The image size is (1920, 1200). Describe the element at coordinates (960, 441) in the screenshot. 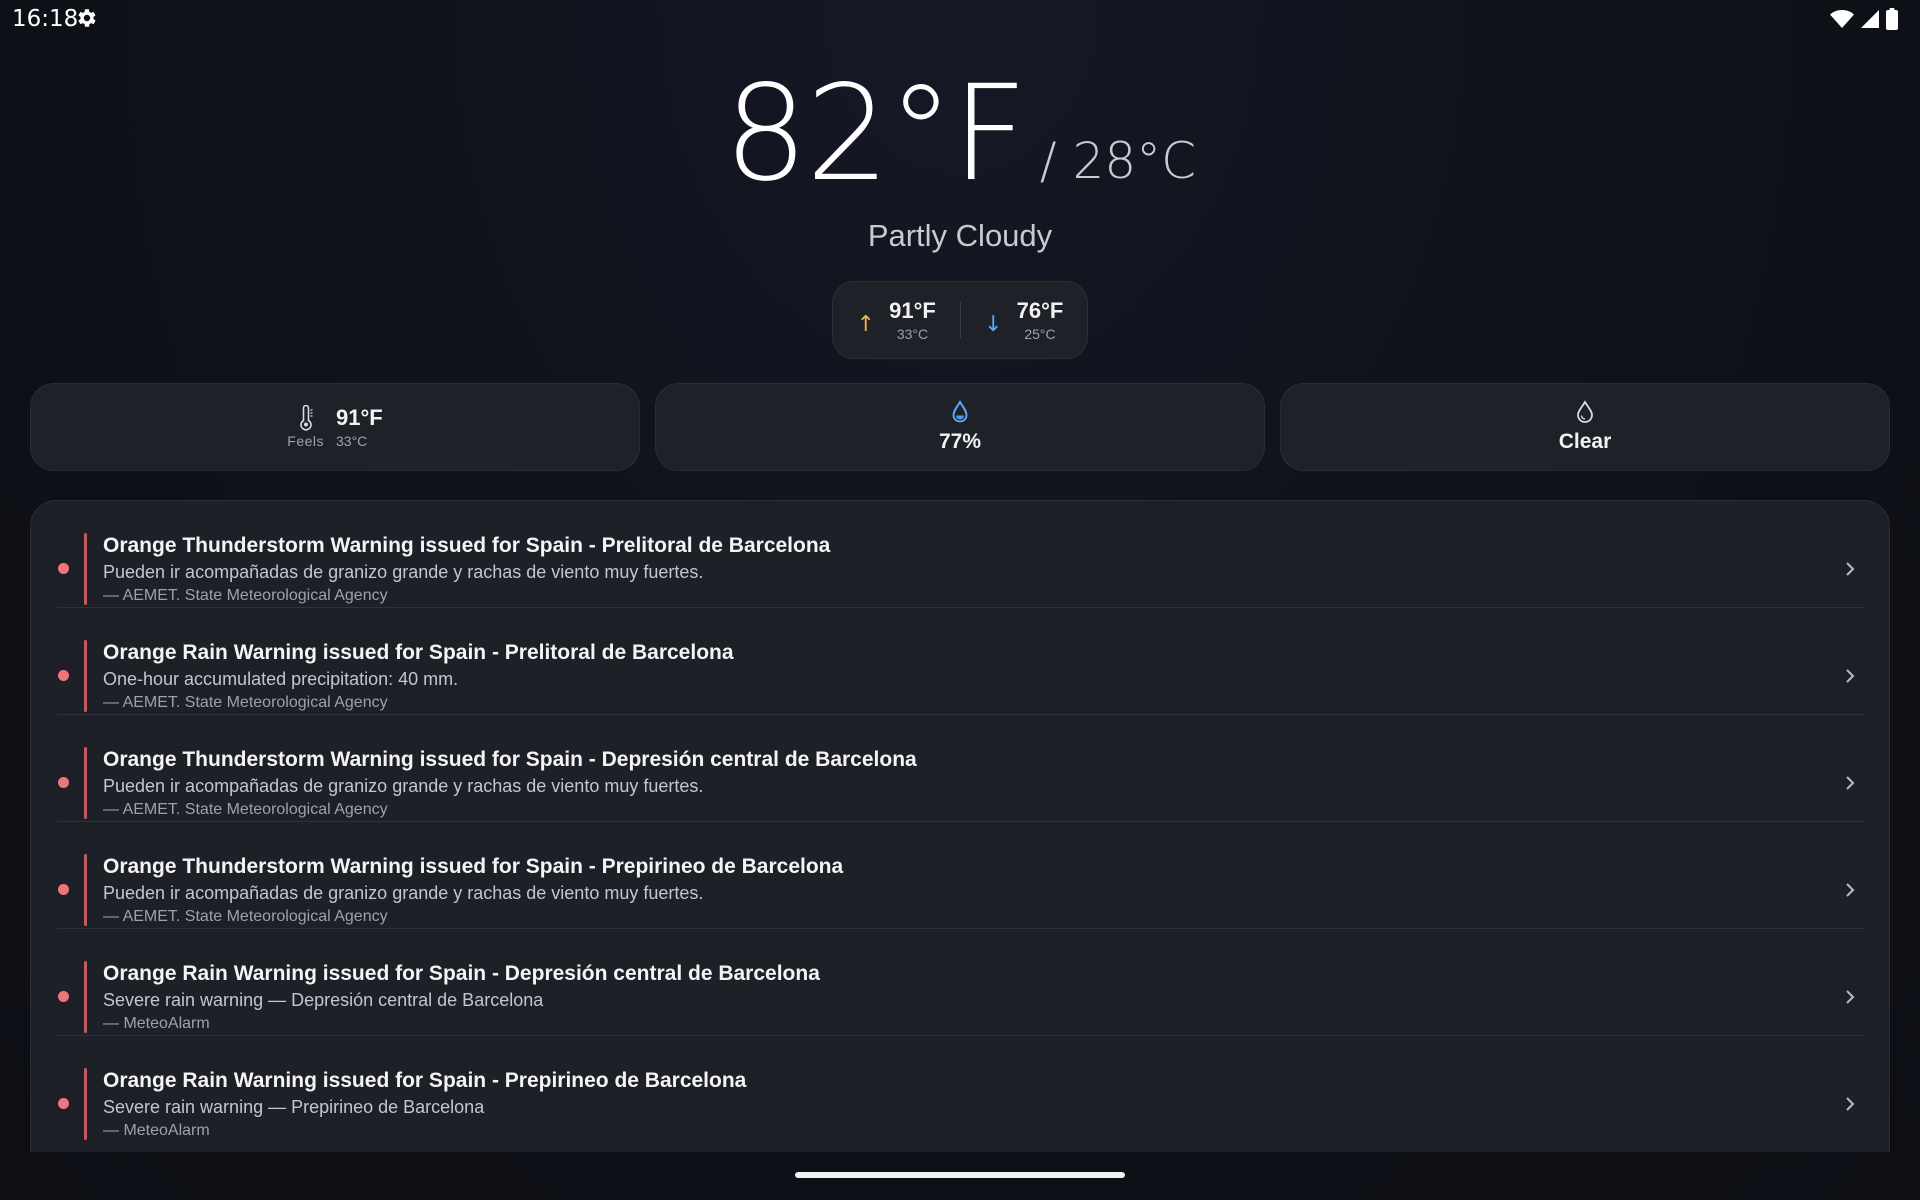

I see `humidity-value: 77%` at that location.